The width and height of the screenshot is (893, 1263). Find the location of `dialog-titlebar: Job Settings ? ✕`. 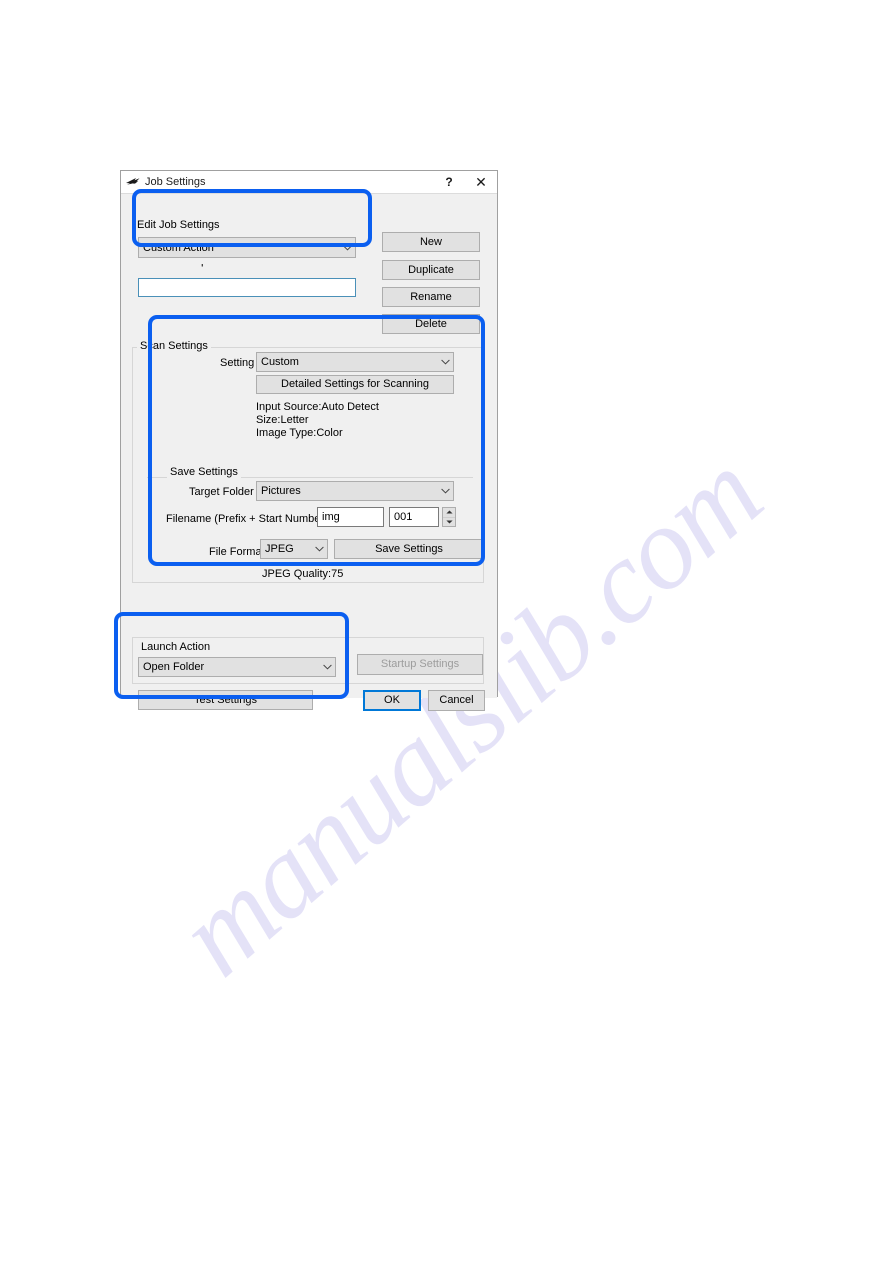

dialog-titlebar: Job Settings ? ✕ is located at coordinates (309, 182).